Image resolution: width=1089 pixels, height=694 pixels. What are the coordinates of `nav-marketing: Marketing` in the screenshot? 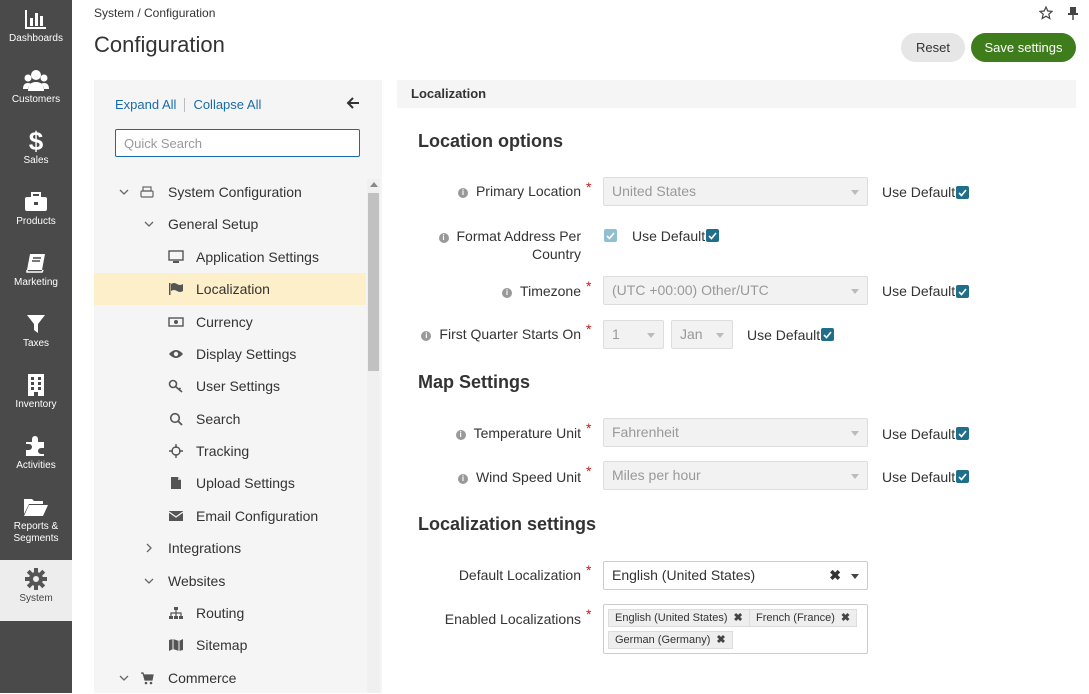 It's located at (36, 274).